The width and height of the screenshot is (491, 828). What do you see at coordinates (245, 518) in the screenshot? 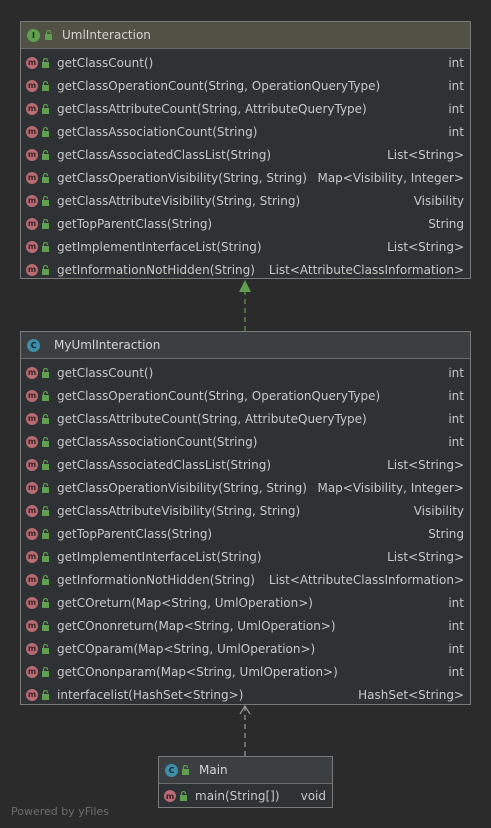
I see `connectors` at bounding box center [245, 518].